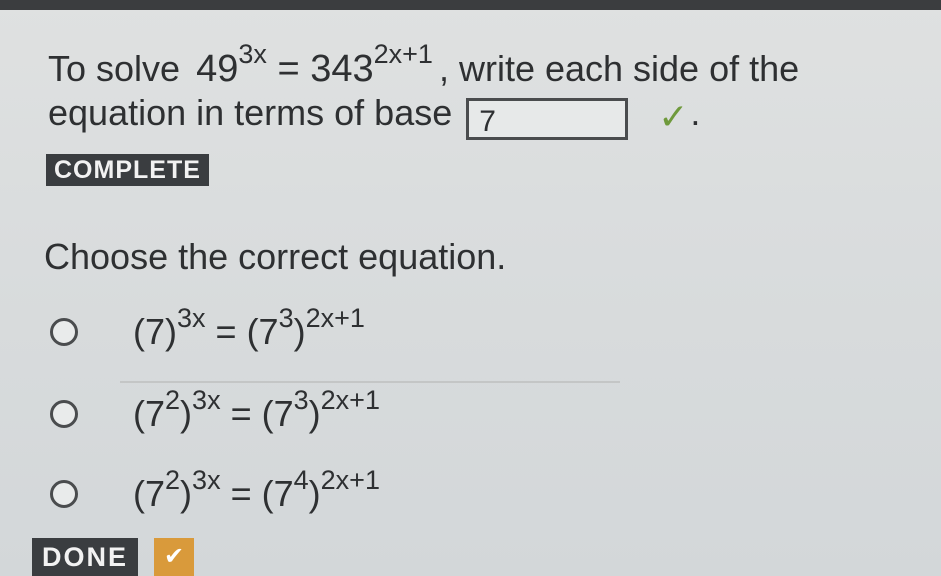  I want to click on done-badge: DONE ✔, so click(113, 557).